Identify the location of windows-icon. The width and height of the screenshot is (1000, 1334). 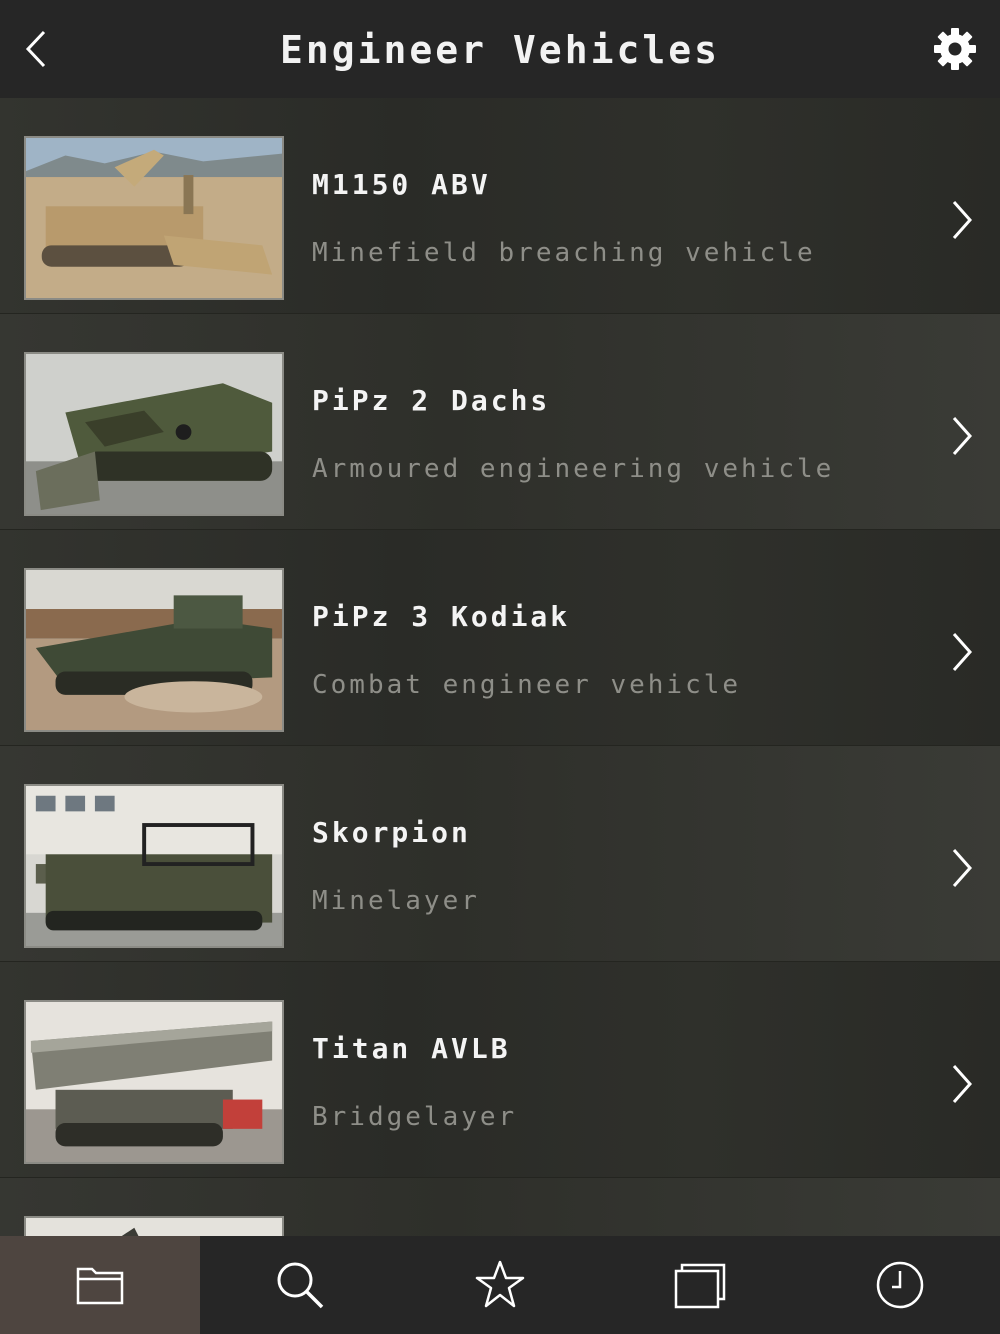
(700, 1286).